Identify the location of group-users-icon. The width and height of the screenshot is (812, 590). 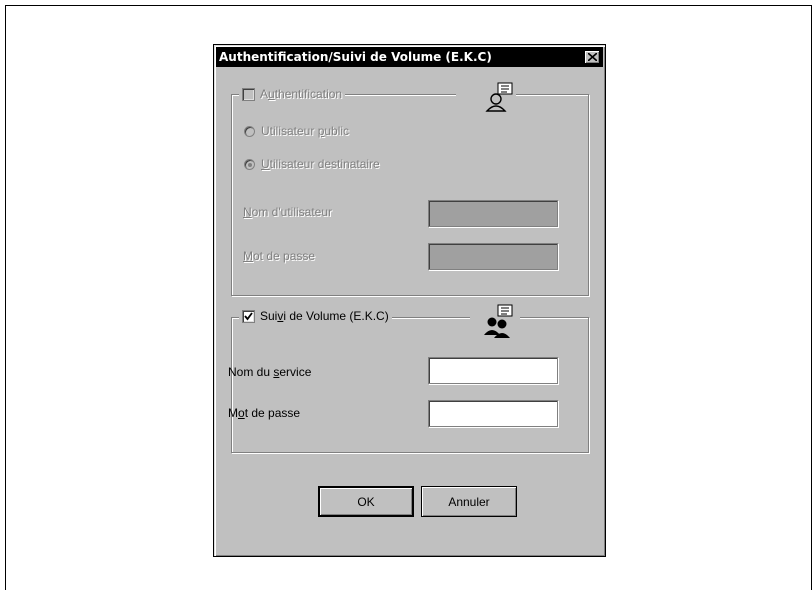
(498, 321).